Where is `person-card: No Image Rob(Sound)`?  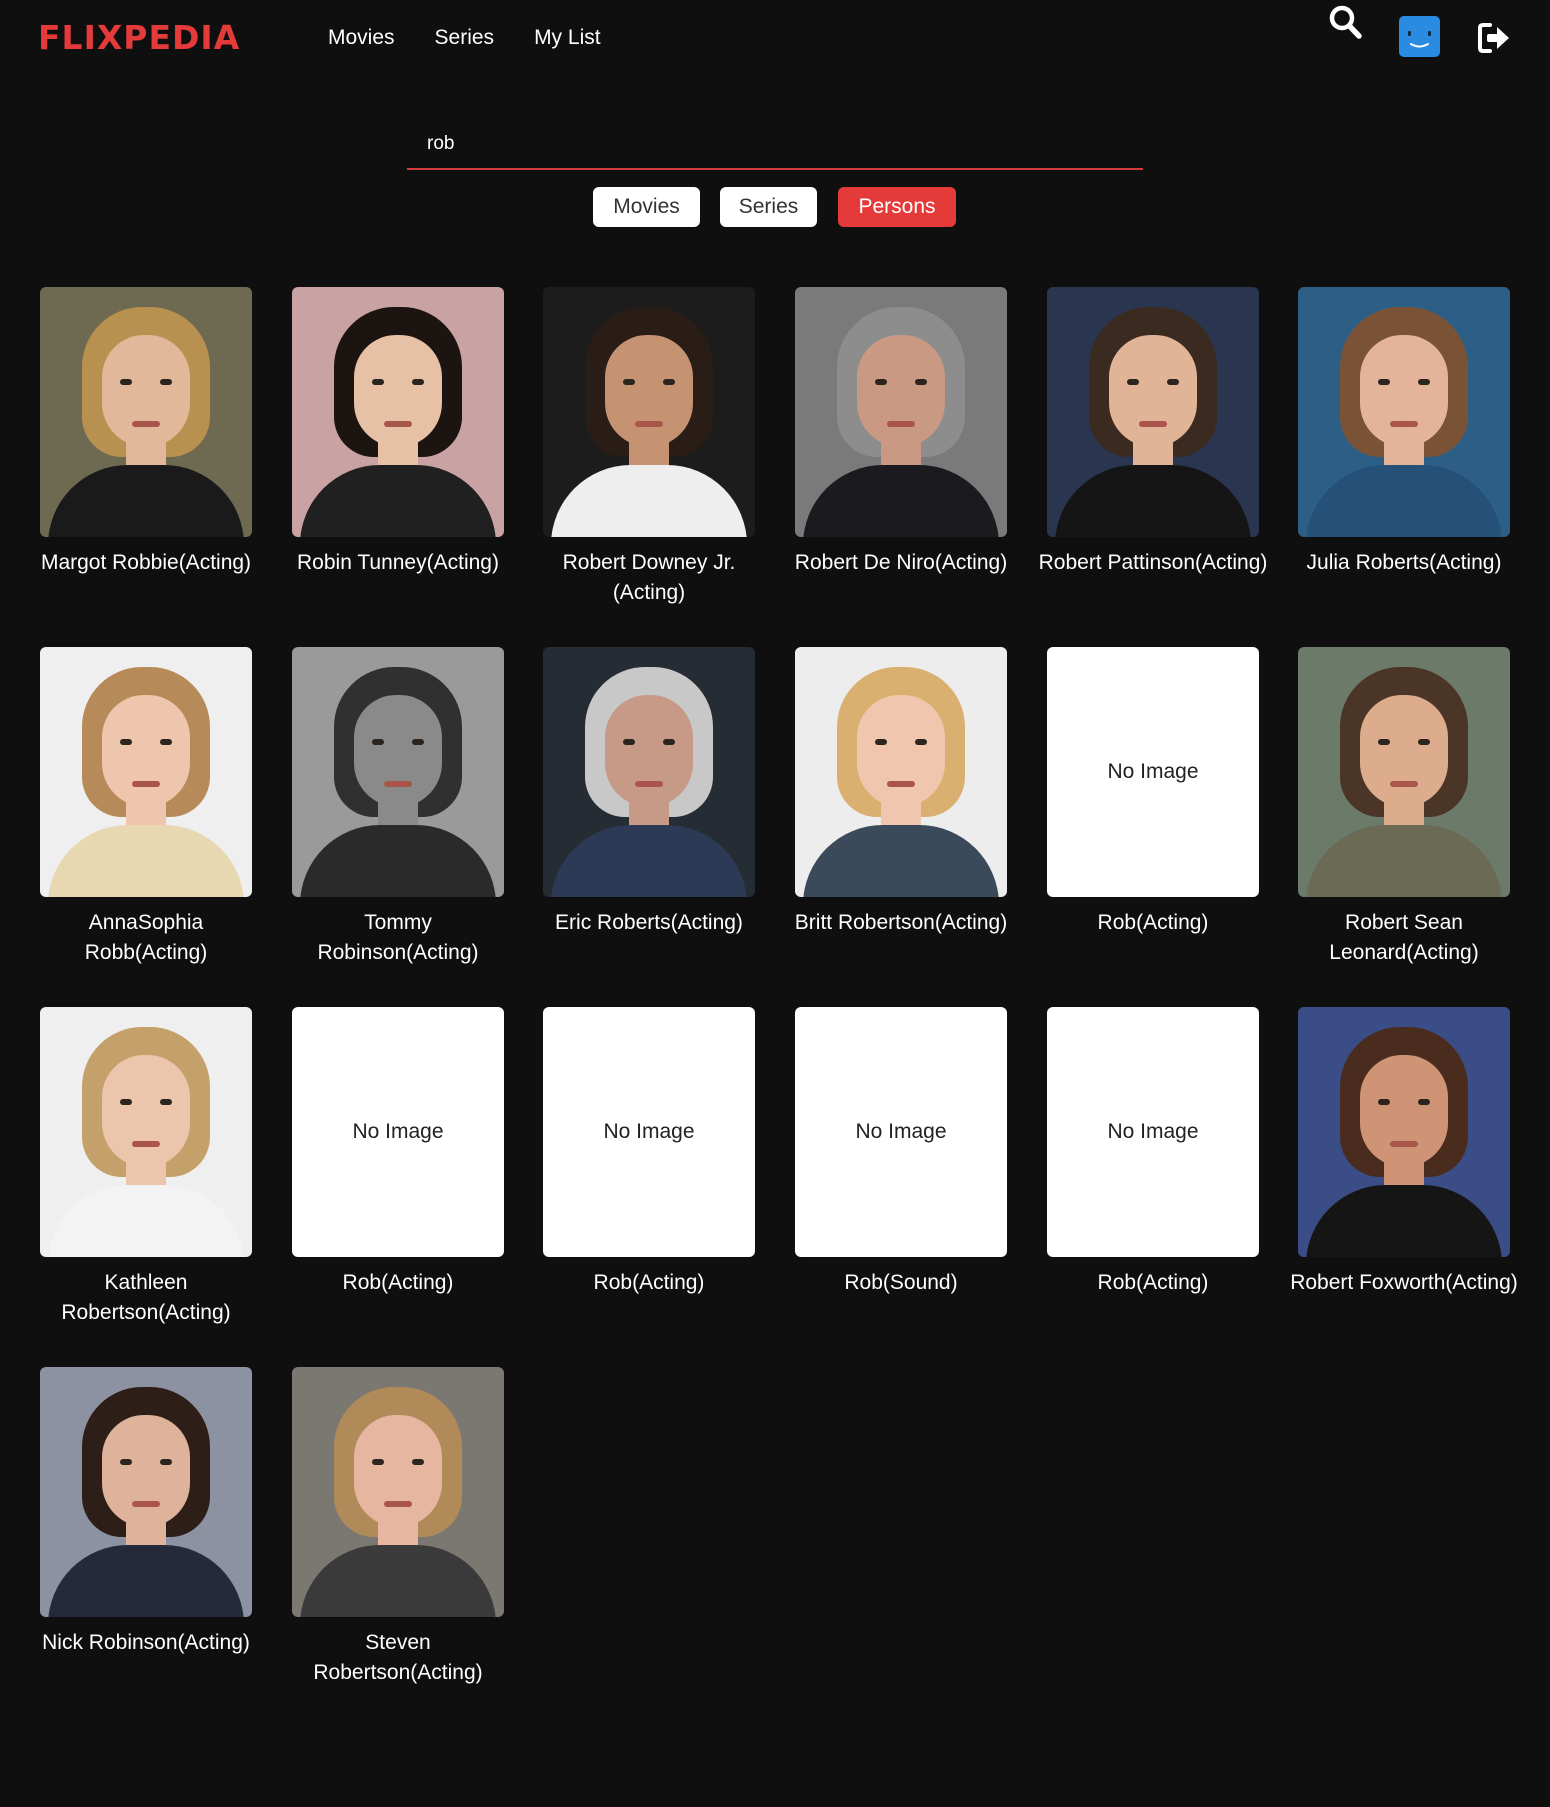 person-card: No Image Rob(Sound) is located at coordinates (901, 1152).